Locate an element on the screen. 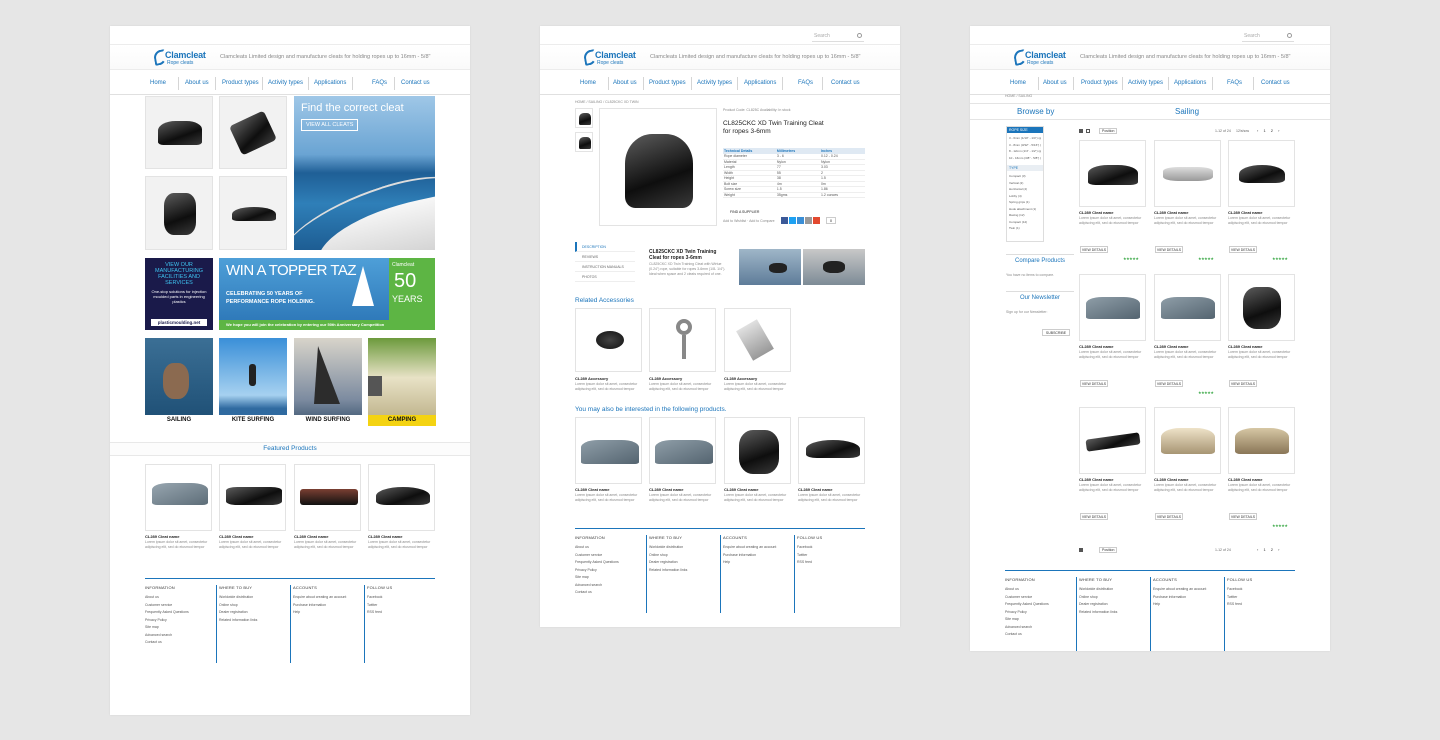  breadcrumb: HOME / SAILING / CL825CKC XD TWIN is located at coordinates (607, 102).